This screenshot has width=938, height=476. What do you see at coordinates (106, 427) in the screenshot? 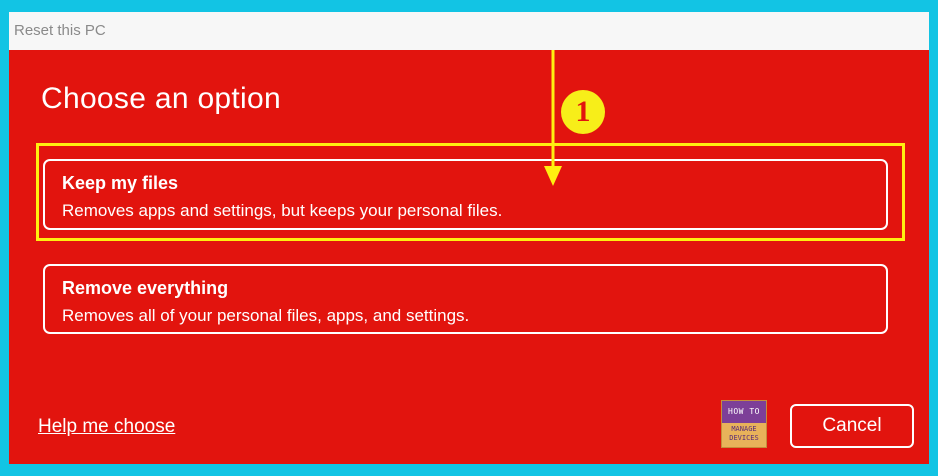
I see `help-me-choose-link: Help me choose` at bounding box center [106, 427].